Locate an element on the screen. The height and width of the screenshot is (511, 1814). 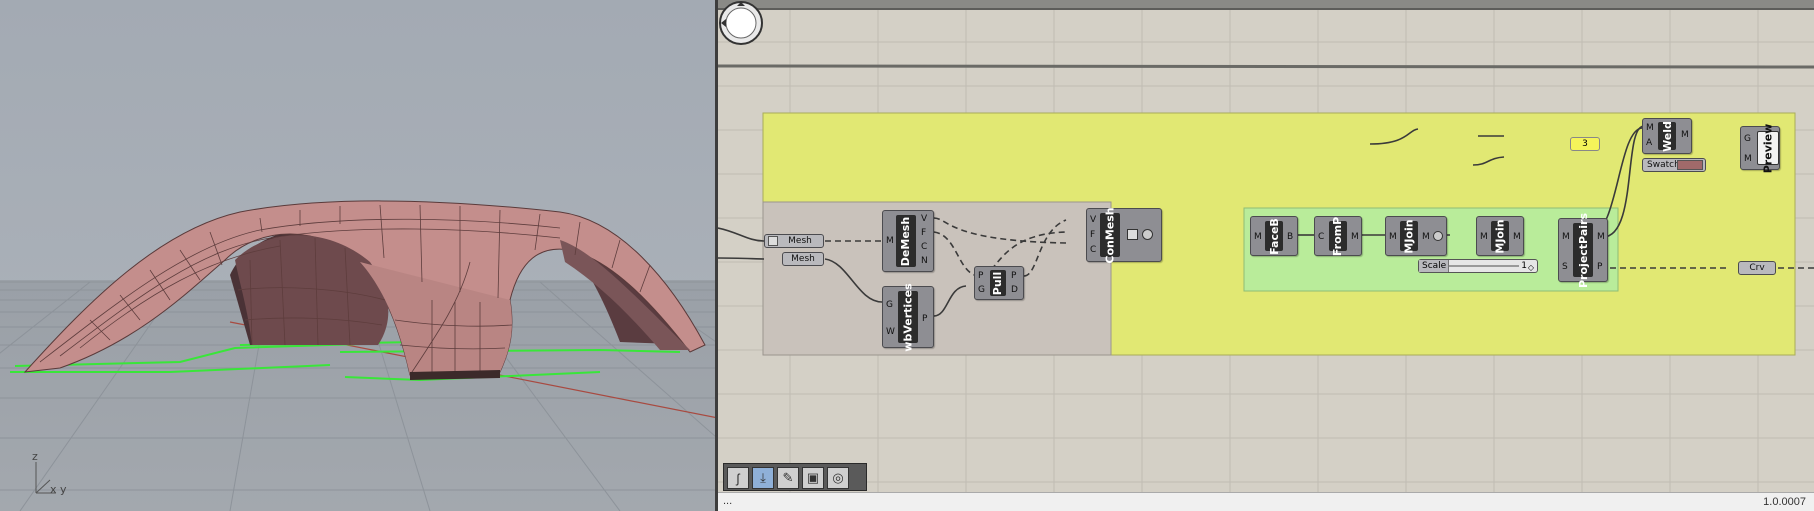
conmesh-input-f: F is located at coordinates (1092, 235).